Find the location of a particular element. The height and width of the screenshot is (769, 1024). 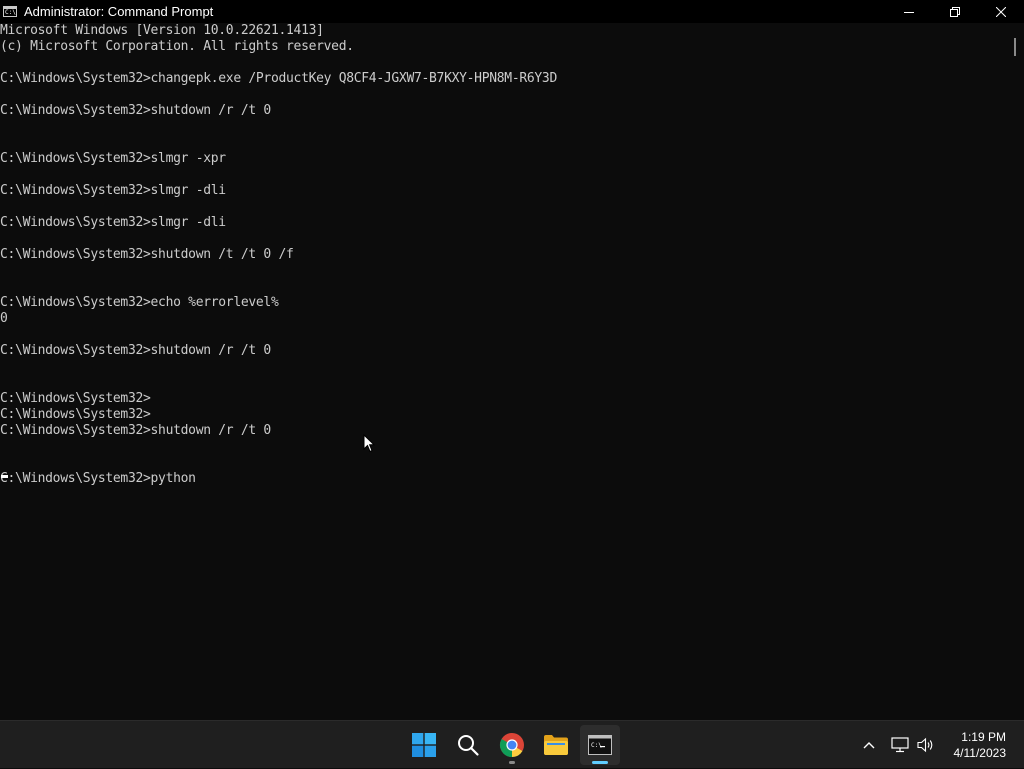

chevron-up-icon is located at coordinates (869, 745).